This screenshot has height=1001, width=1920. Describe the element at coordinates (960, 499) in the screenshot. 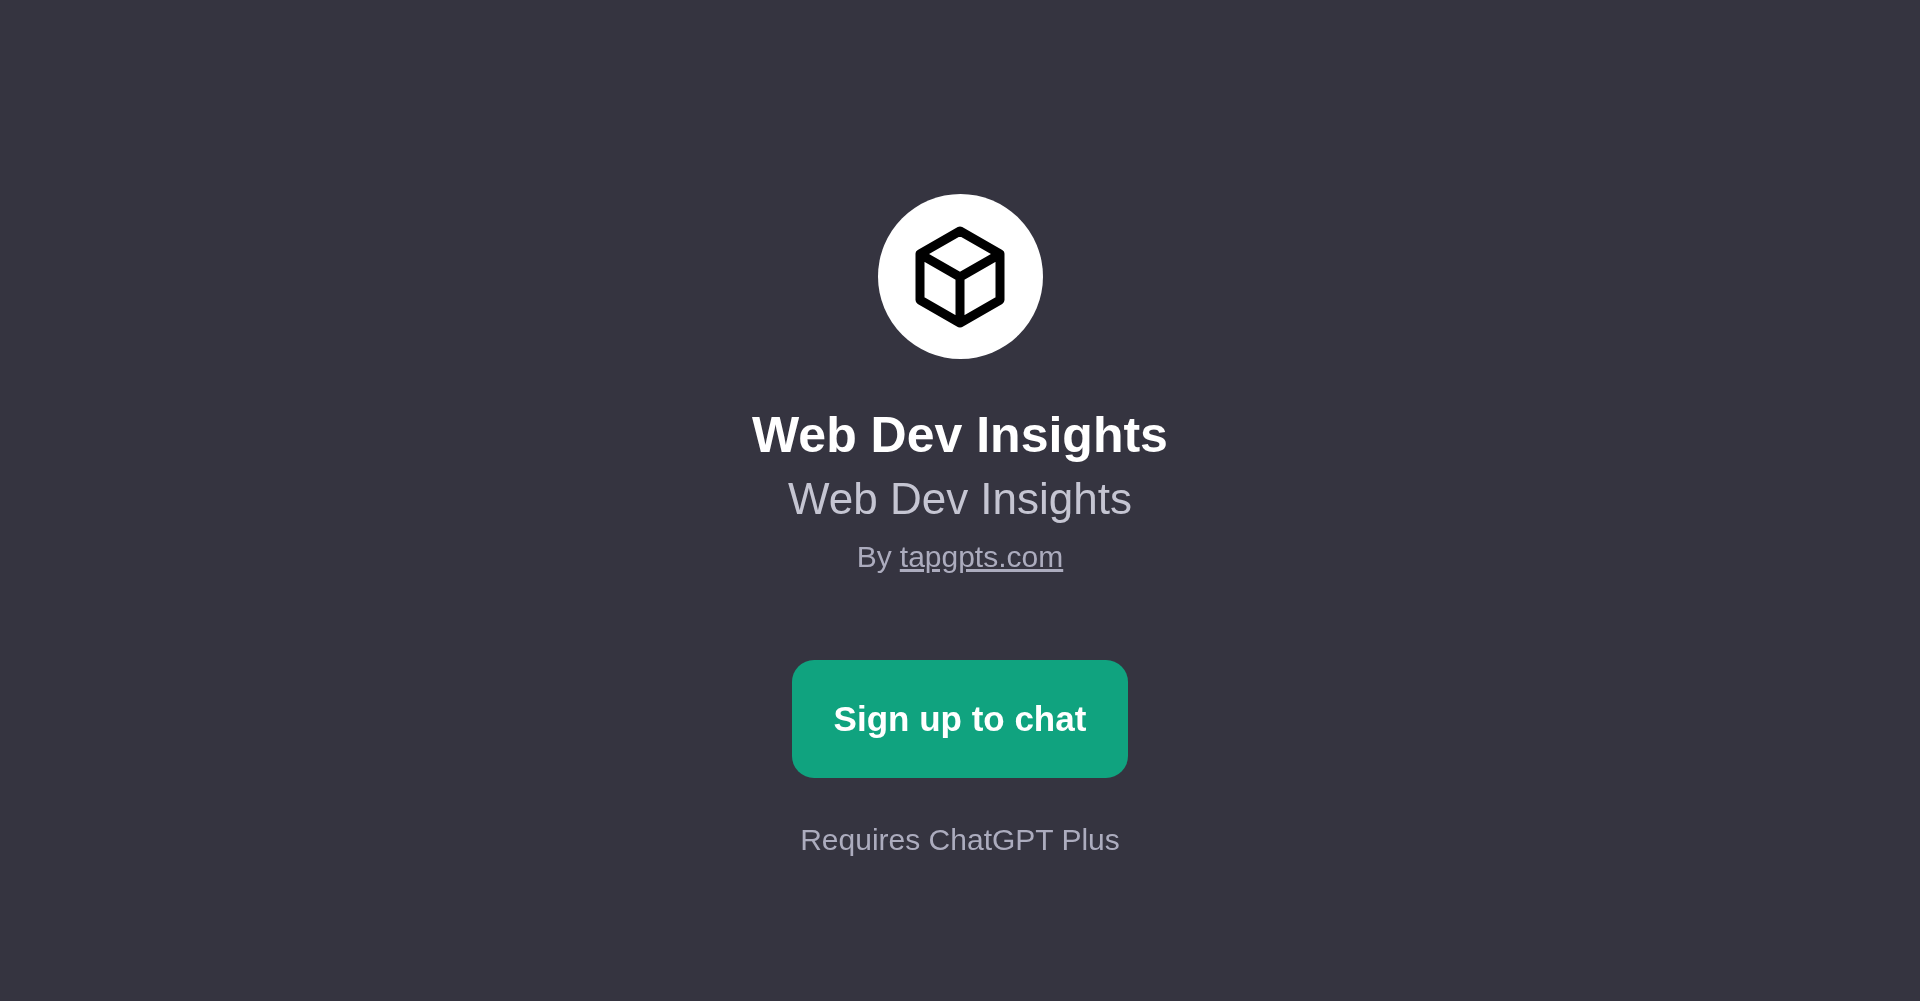

I see `gpt-description: Web Dev Insights` at that location.